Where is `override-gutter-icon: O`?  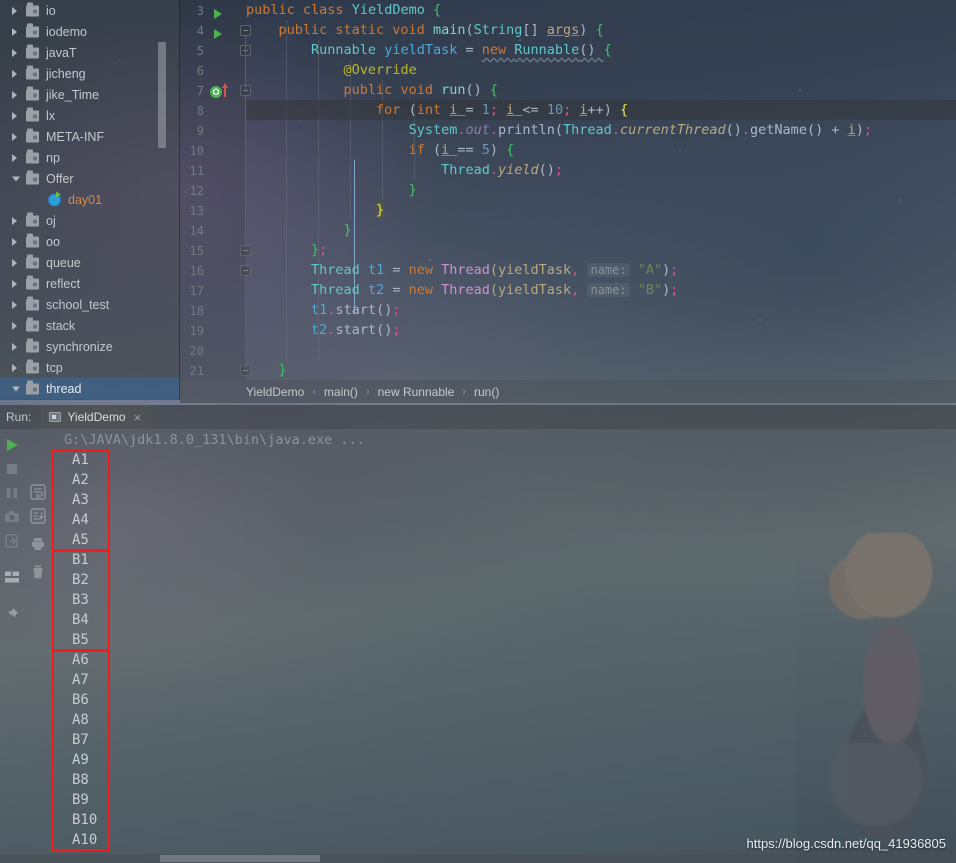
override-gutter-icon: O is located at coordinates (216, 92).